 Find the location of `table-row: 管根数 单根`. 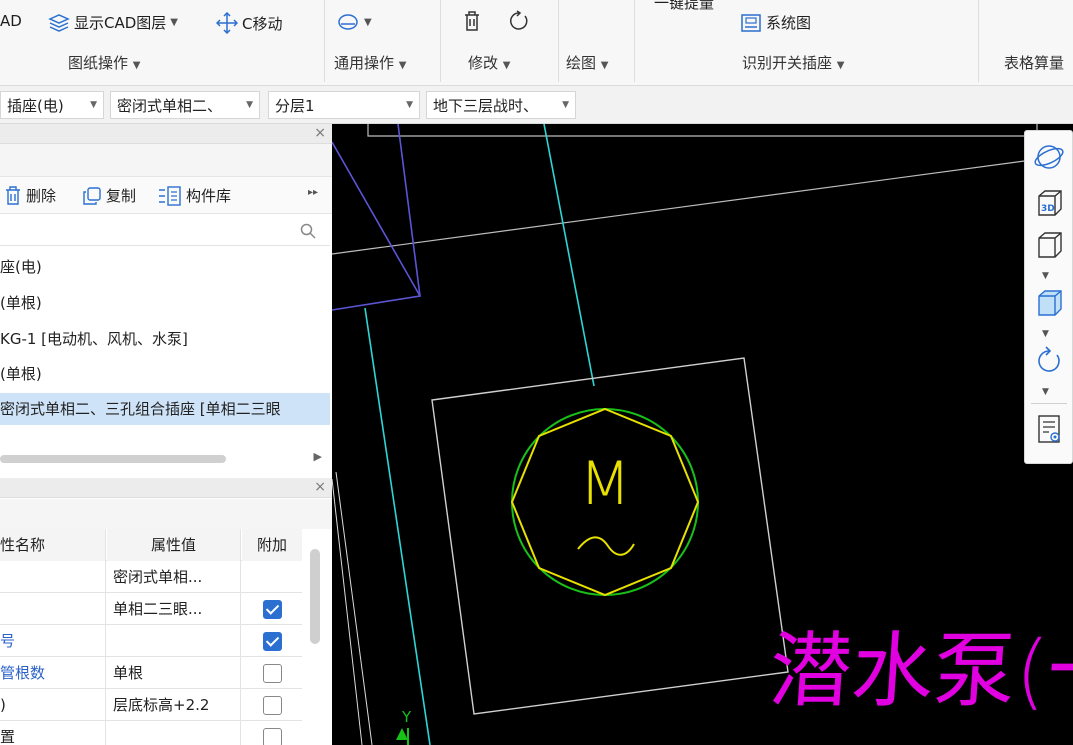

table-row: 管根数 单根 is located at coordinates (151, 673).